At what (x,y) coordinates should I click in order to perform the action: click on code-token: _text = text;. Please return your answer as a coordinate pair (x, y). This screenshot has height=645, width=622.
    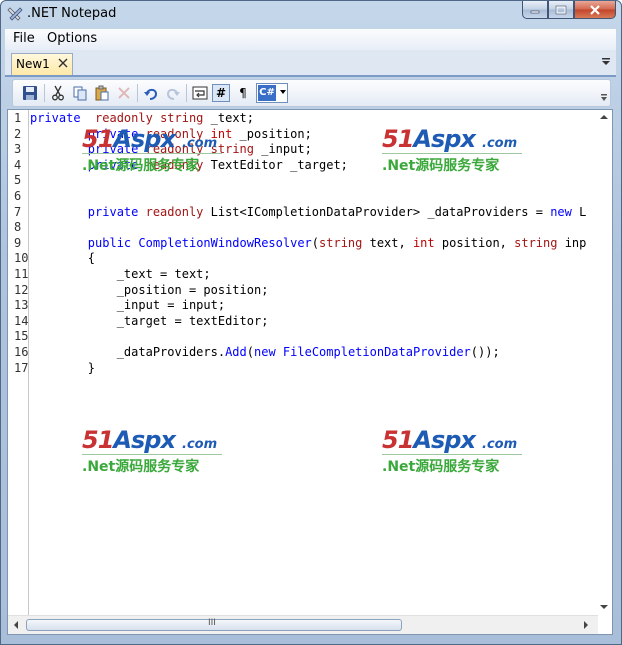
    Looking at the image, I should click on (120, 274).